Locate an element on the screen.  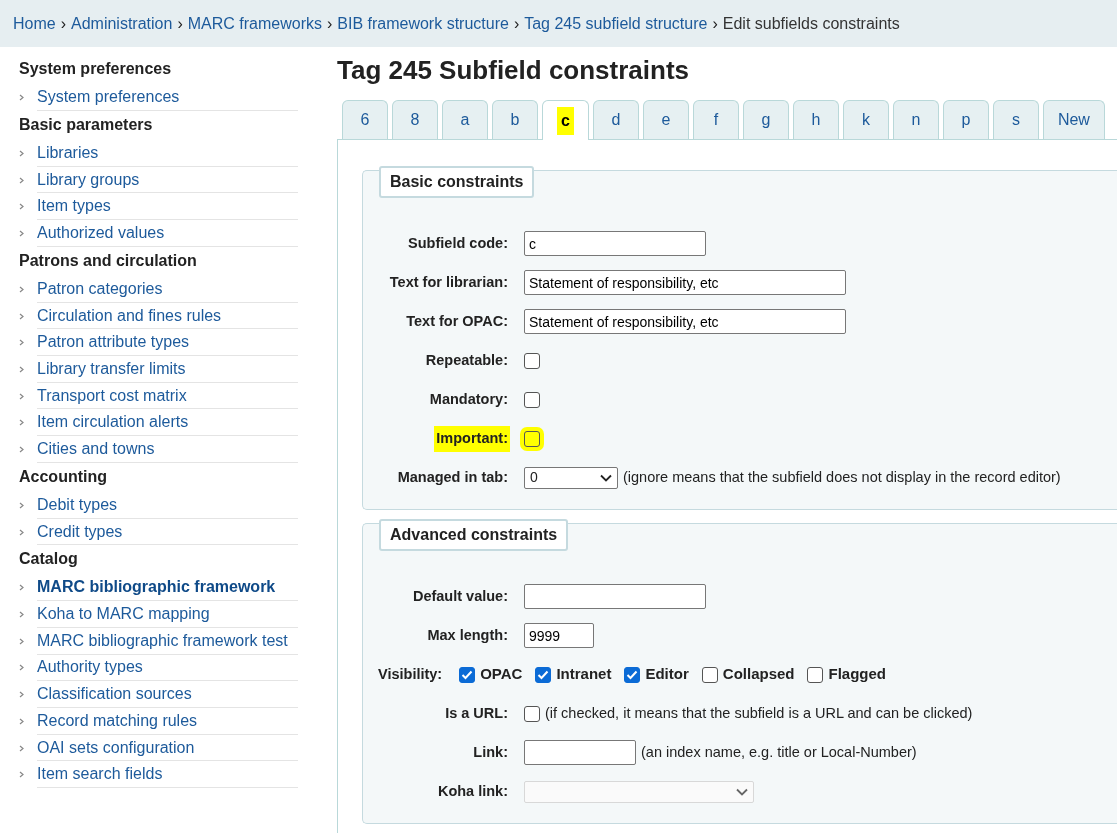
breadcrumb-link: BIB framework structure is located at coordinates (423, 23).